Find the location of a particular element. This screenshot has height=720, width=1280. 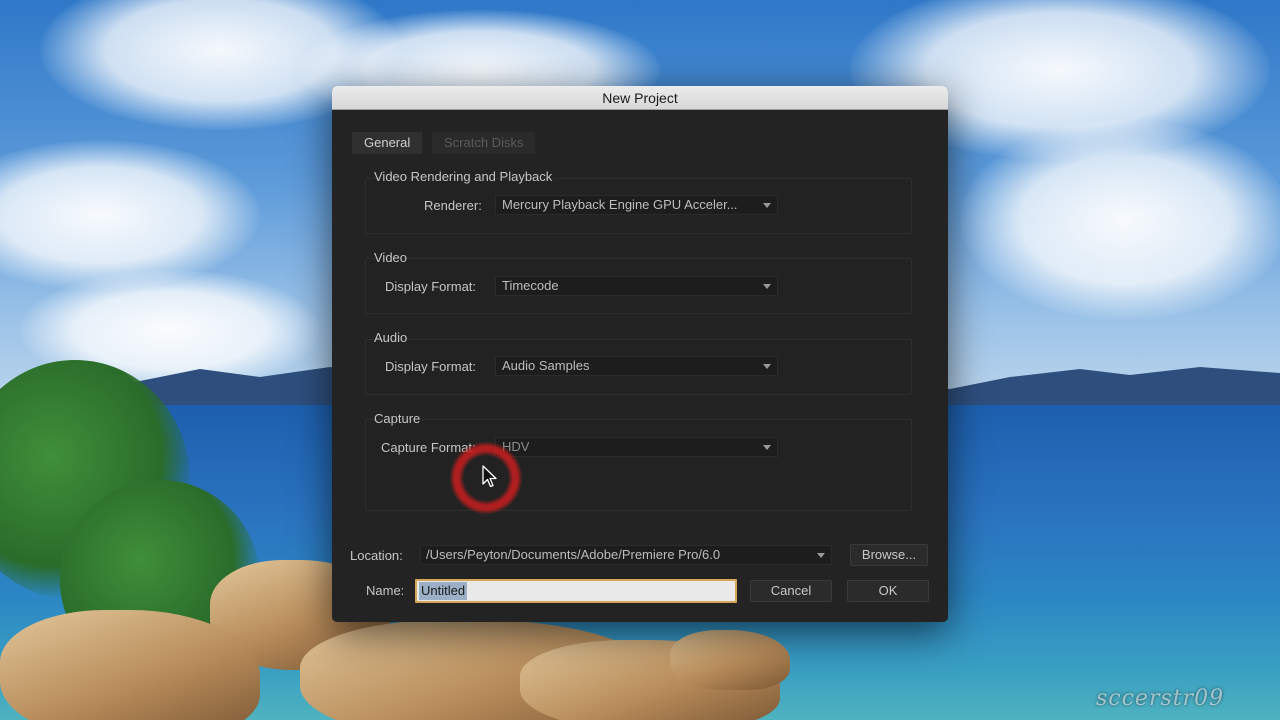

ok-button: OK is located at coordinates (888, 591).